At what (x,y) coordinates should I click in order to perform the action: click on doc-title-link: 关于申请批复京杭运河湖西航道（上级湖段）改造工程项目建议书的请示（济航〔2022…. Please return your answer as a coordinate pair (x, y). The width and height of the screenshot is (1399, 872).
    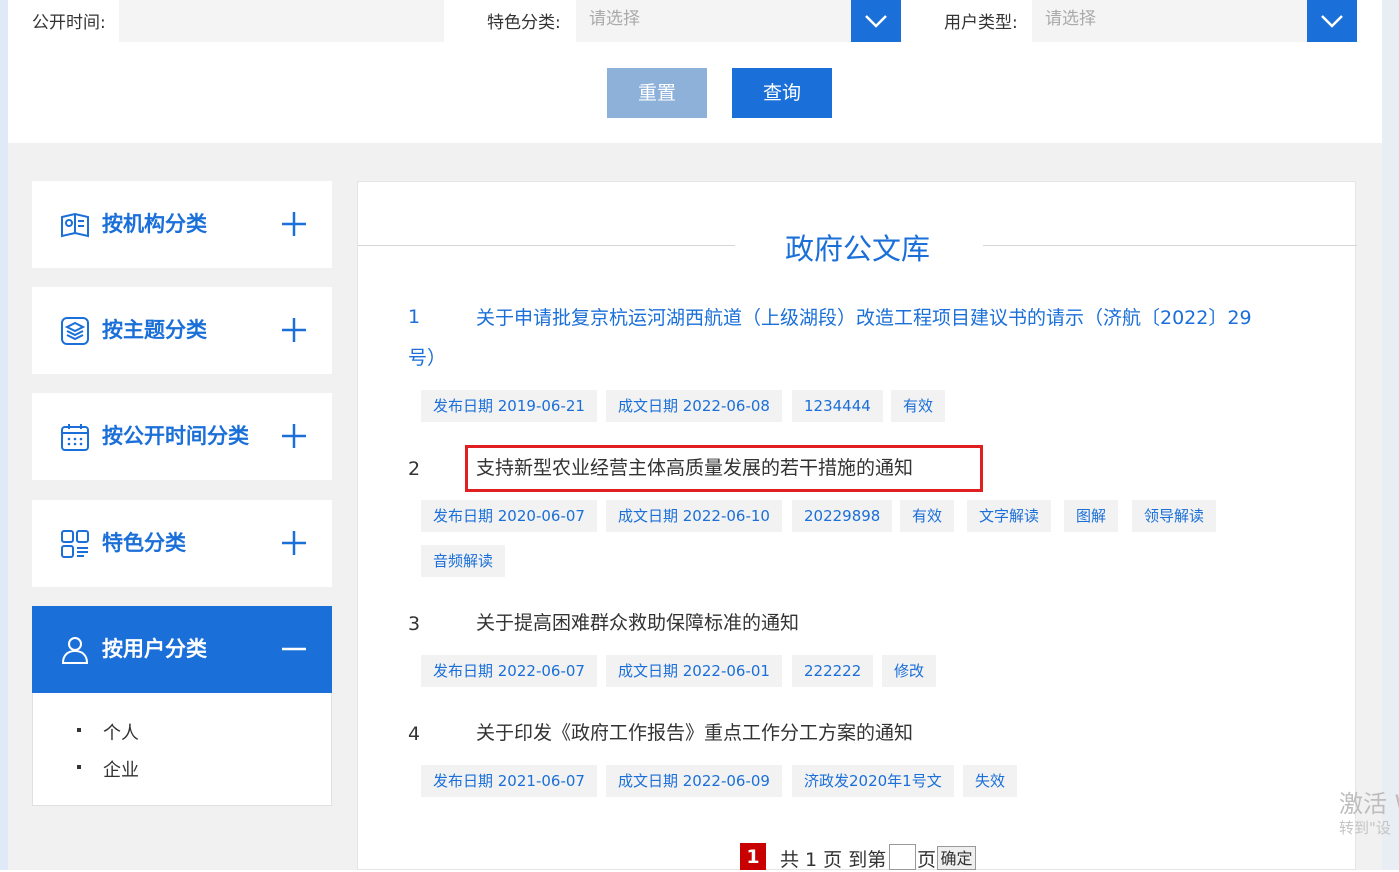
    Looking at the image, I should click on (864, 318).